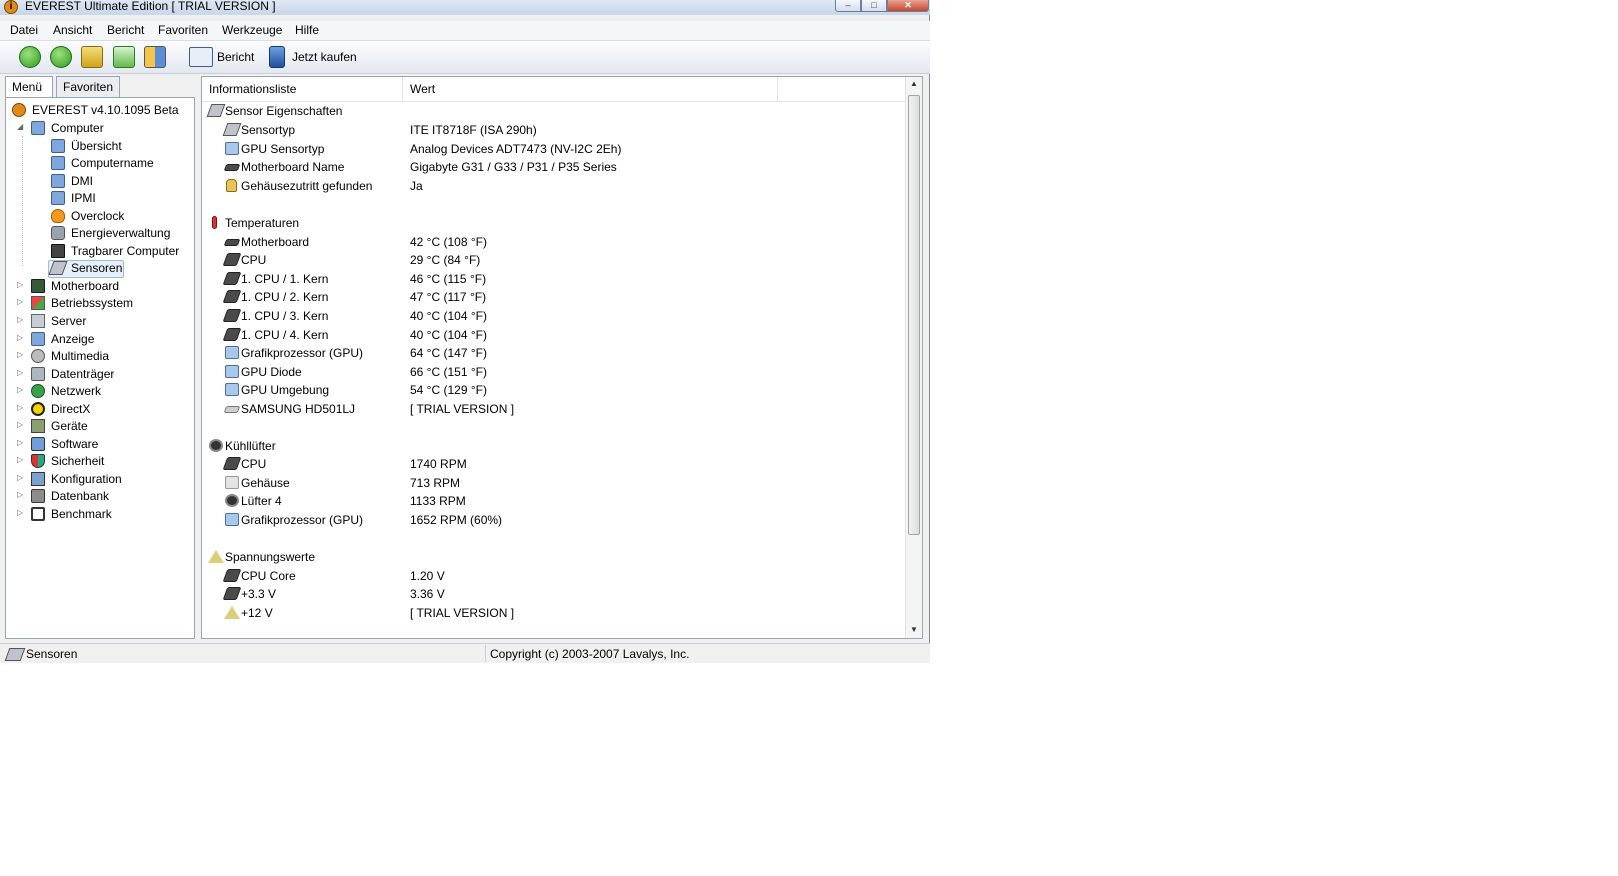  Describe the element at coordinates (30, 57) in the screenshot. I see `back-arrow-icon` at that location.